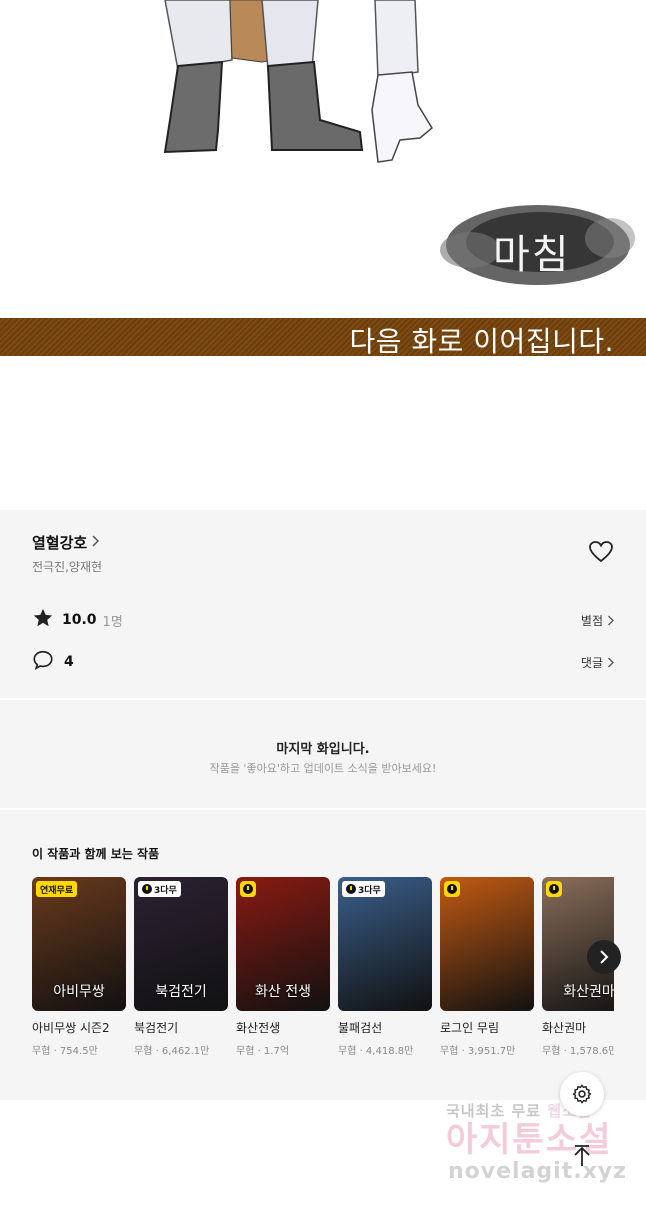 The width and height of the screenshot is (646, 1217). What do you see at coordinates (360, 1028) in the screenshot?
I see `recommendation-title: 불패검선` at bounding box center [360, 1028].